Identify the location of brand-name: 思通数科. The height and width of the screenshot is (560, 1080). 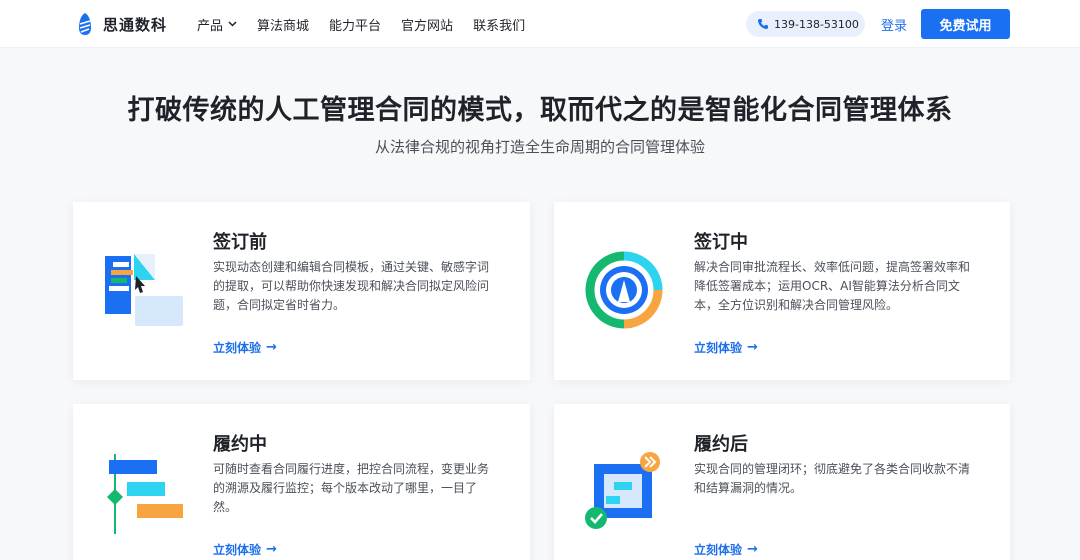
(135, 24).